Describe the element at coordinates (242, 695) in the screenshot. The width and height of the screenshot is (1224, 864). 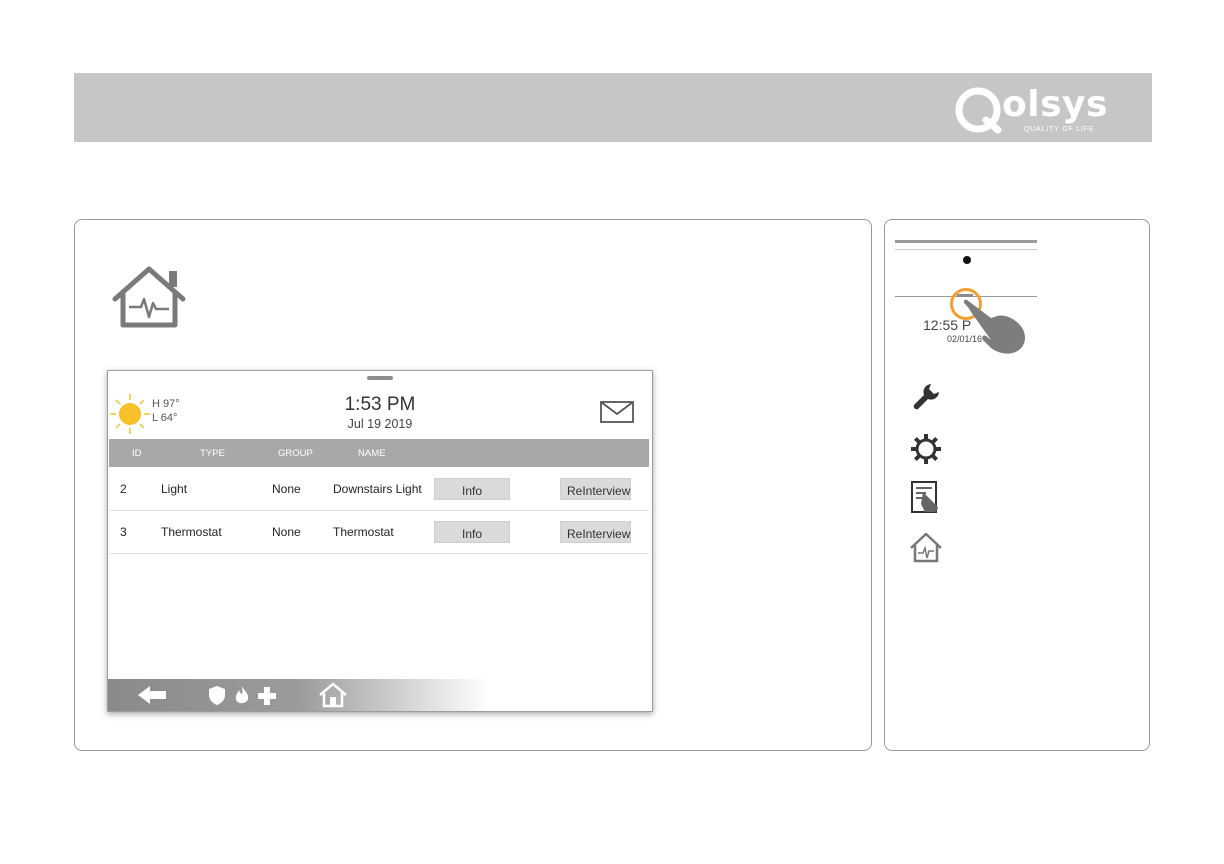
I see `fire-icon` at that location.